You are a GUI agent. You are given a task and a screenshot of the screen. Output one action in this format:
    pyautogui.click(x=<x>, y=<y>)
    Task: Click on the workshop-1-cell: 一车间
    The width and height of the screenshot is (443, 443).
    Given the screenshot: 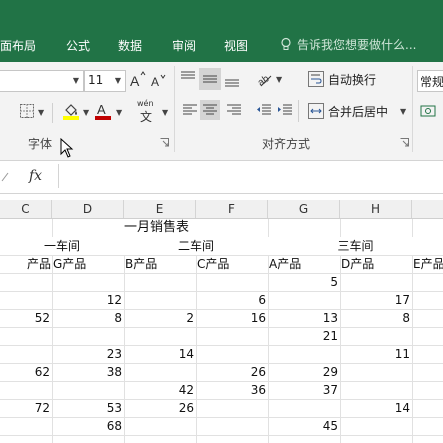 What is the action you would take?
    pyautogui.click(x=62, y=246)
    